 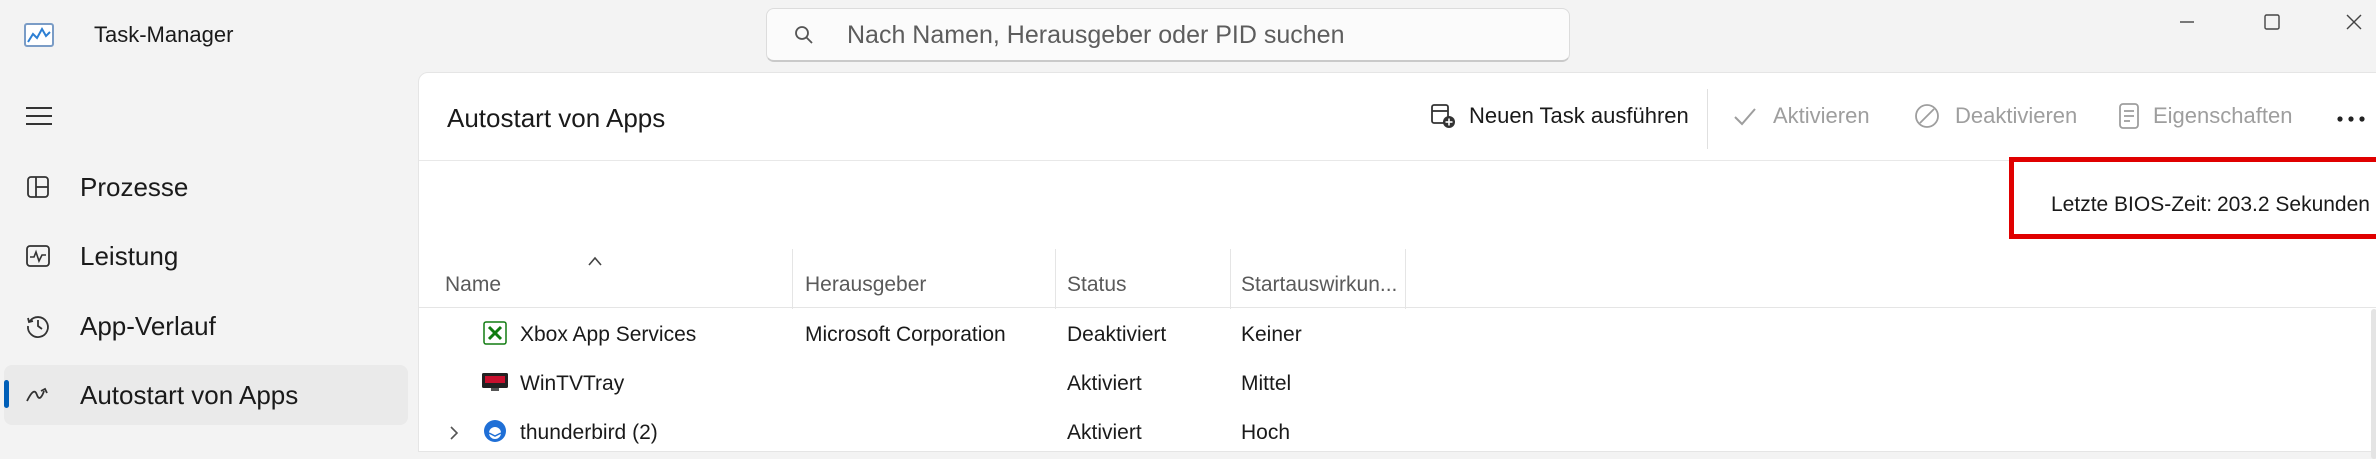 What do you see at coordinates (1394, 385) in the screenshot?
I see `table-row: WinTVTray Aktiviert Mittel` at bounding box center [1394, 385].